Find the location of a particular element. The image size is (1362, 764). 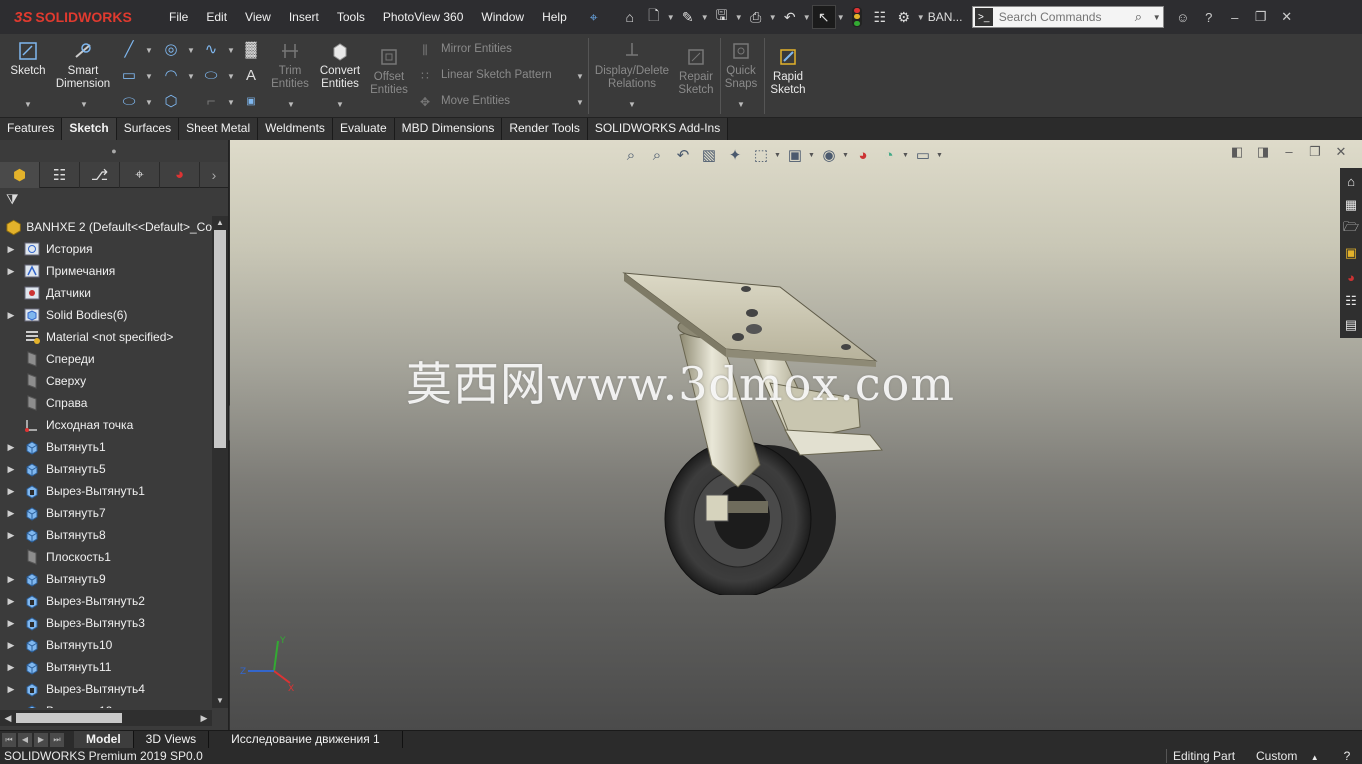

edit-appearance-icon: ◕ is located at coordinates (863, 155).